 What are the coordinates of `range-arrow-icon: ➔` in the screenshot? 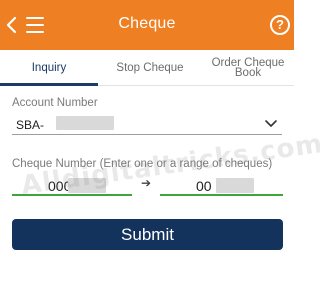 It's located at (146, 183).